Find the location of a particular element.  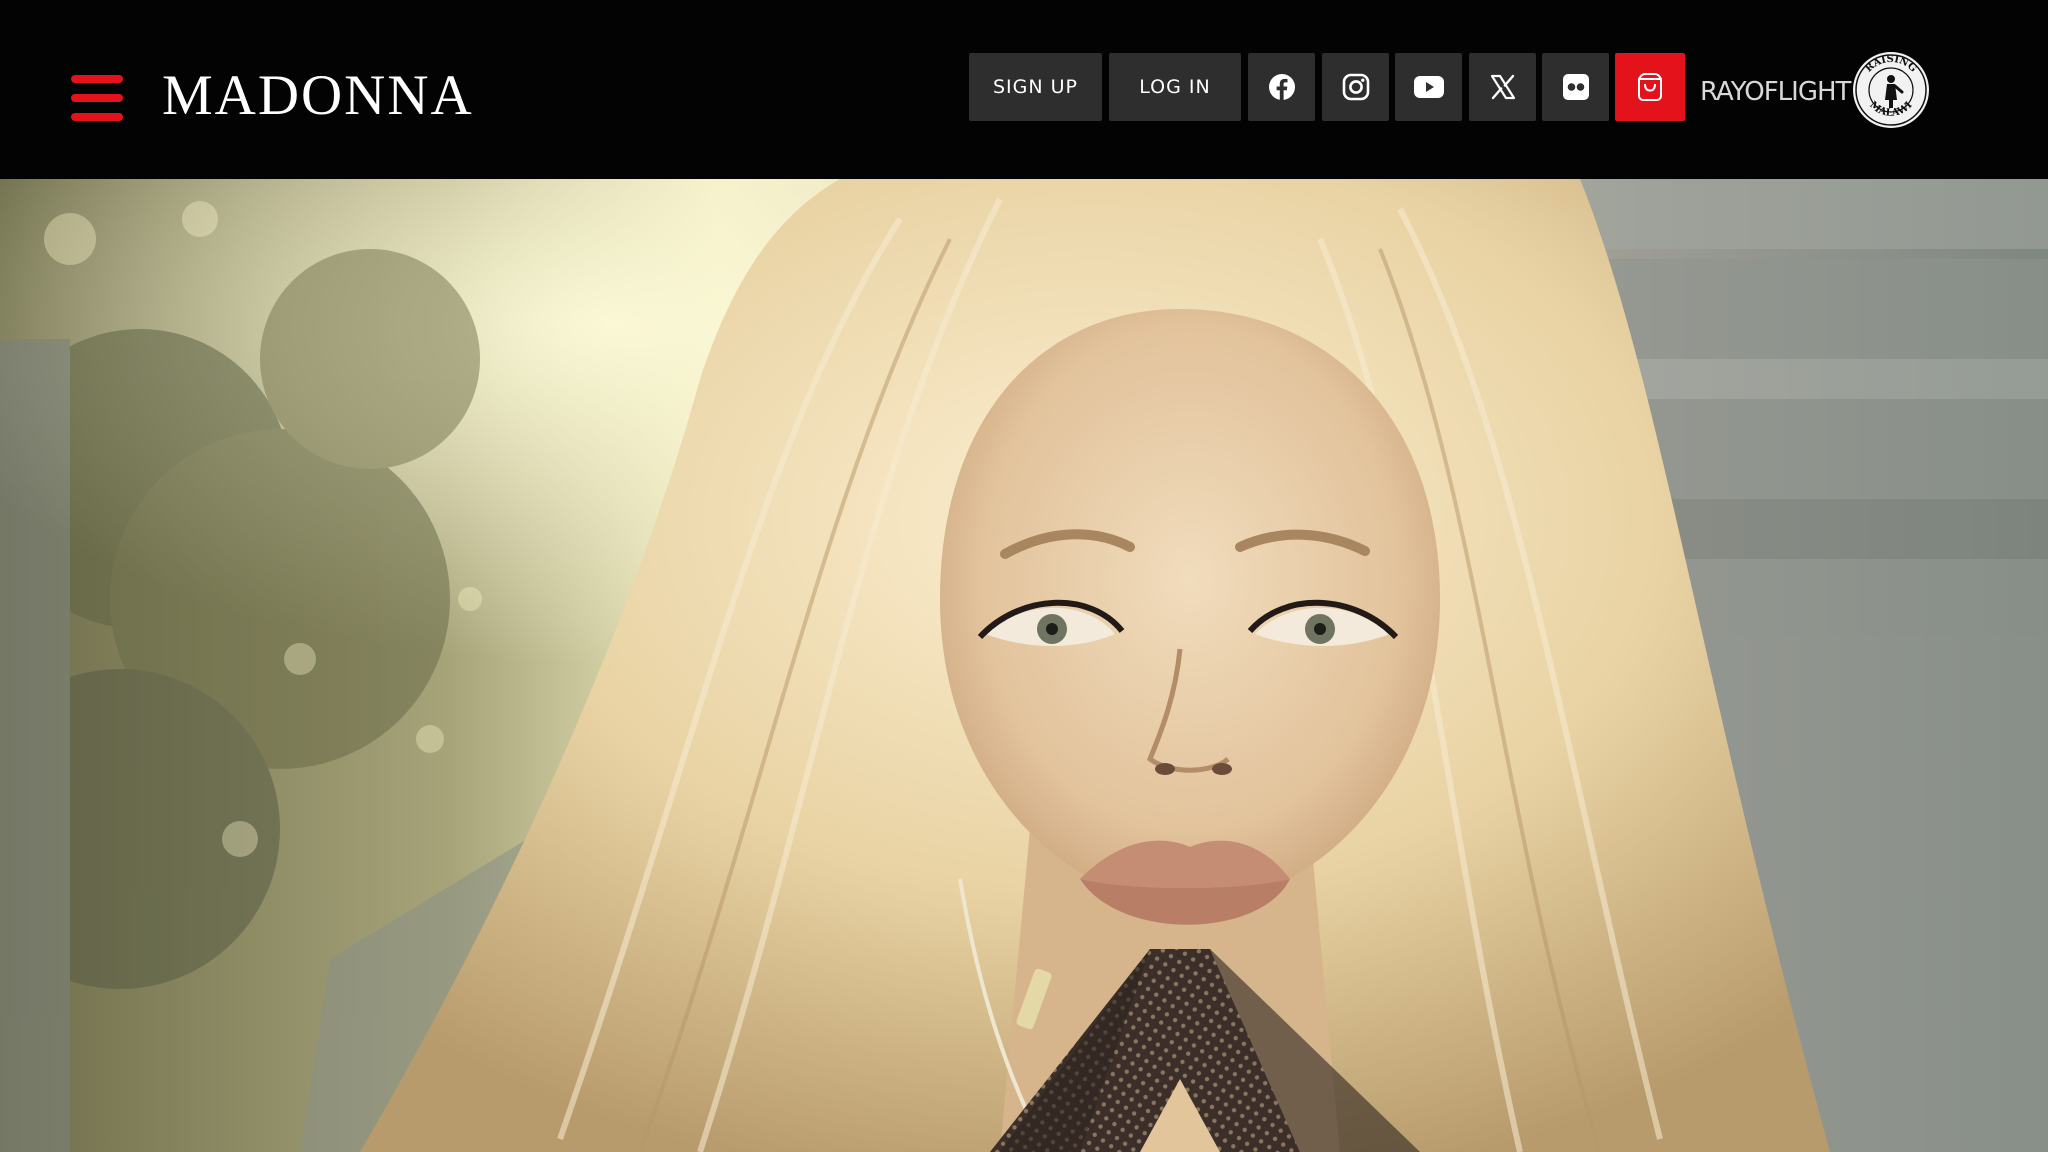

hamburger-menu-icon is located at coordinates (97, 98).